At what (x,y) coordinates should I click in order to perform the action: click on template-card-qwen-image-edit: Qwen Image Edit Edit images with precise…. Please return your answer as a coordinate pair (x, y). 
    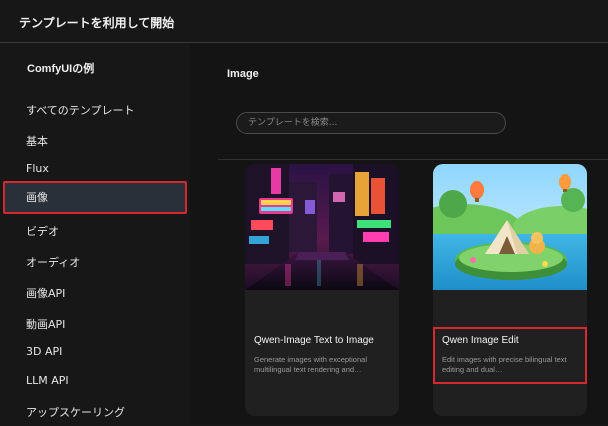
    Looking at the image, I should click on (510, 290).